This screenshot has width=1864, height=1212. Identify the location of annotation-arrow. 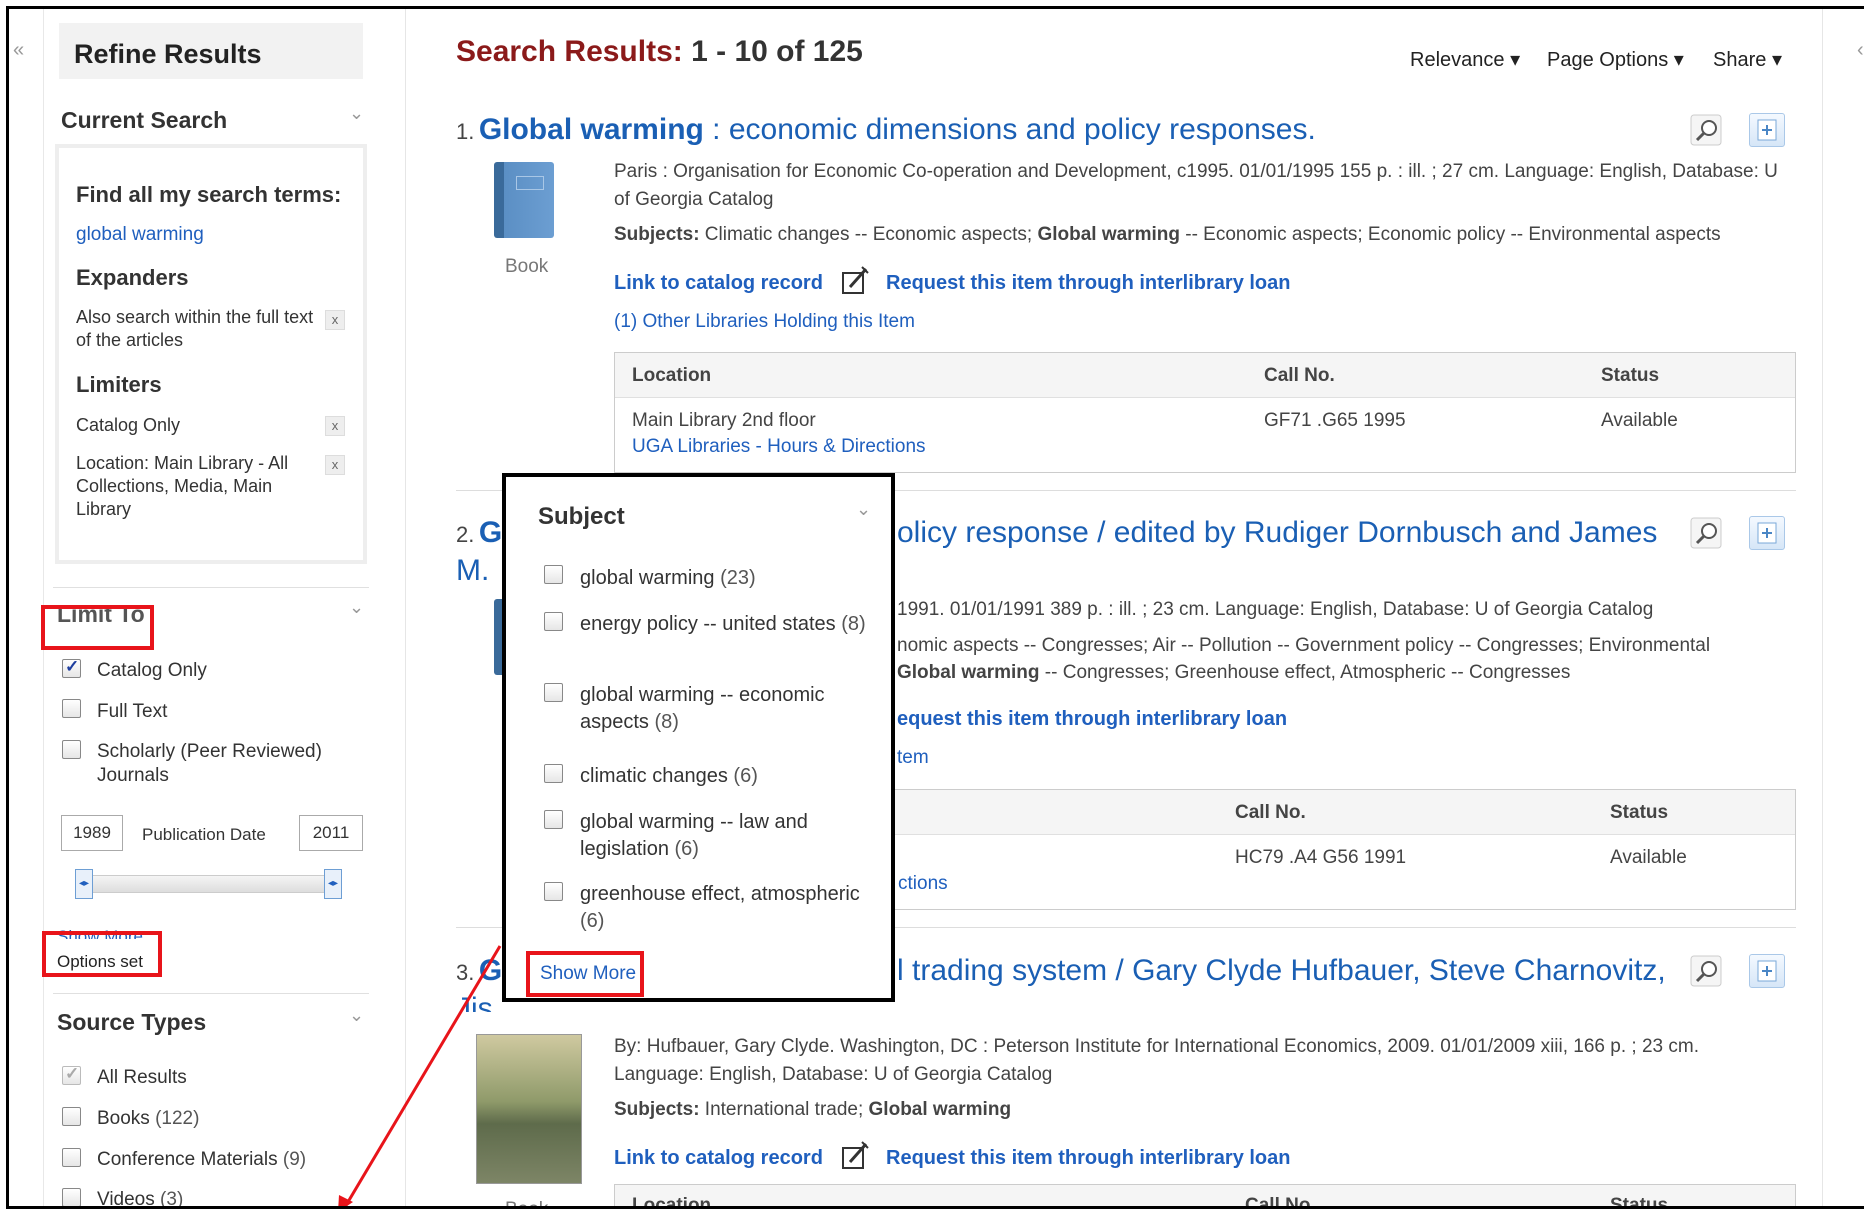
(420, 1075).